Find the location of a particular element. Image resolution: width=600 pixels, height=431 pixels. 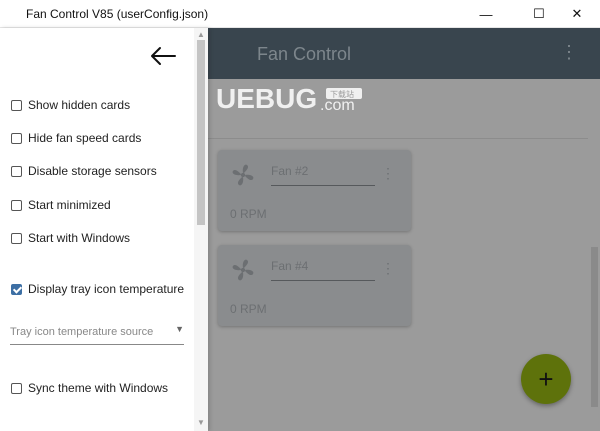

divider is located at coordinates (404, 138).